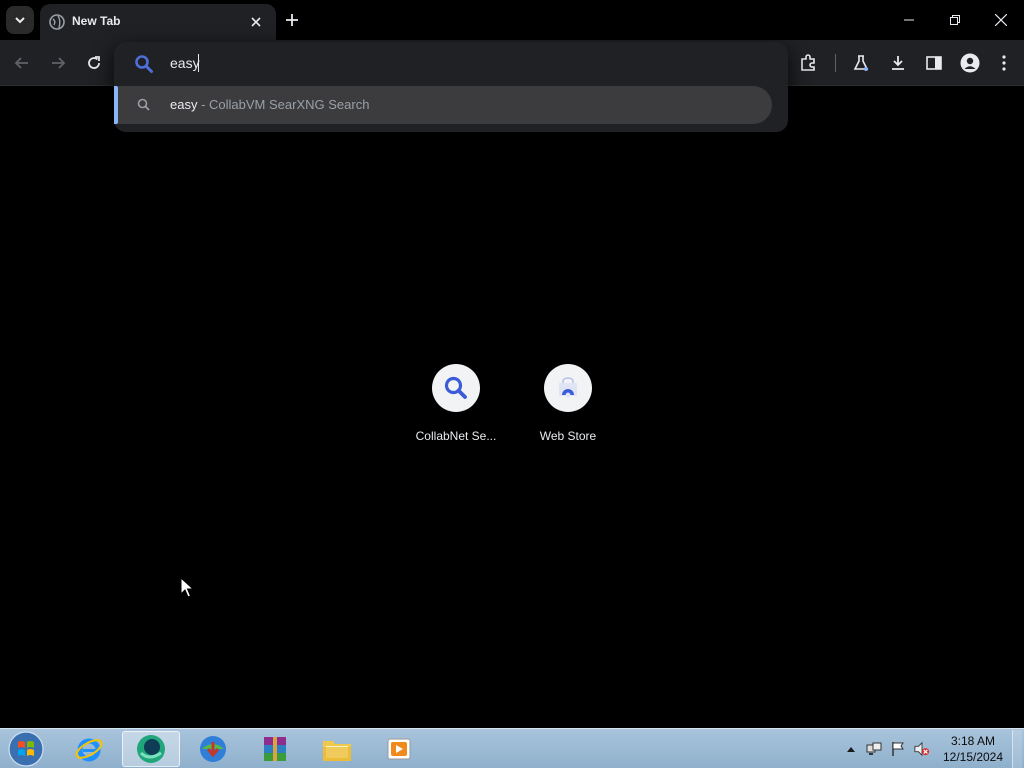 The width and height of the screenshot is (1024, 768). I want to click on omnibox-input, so click(450, 63).